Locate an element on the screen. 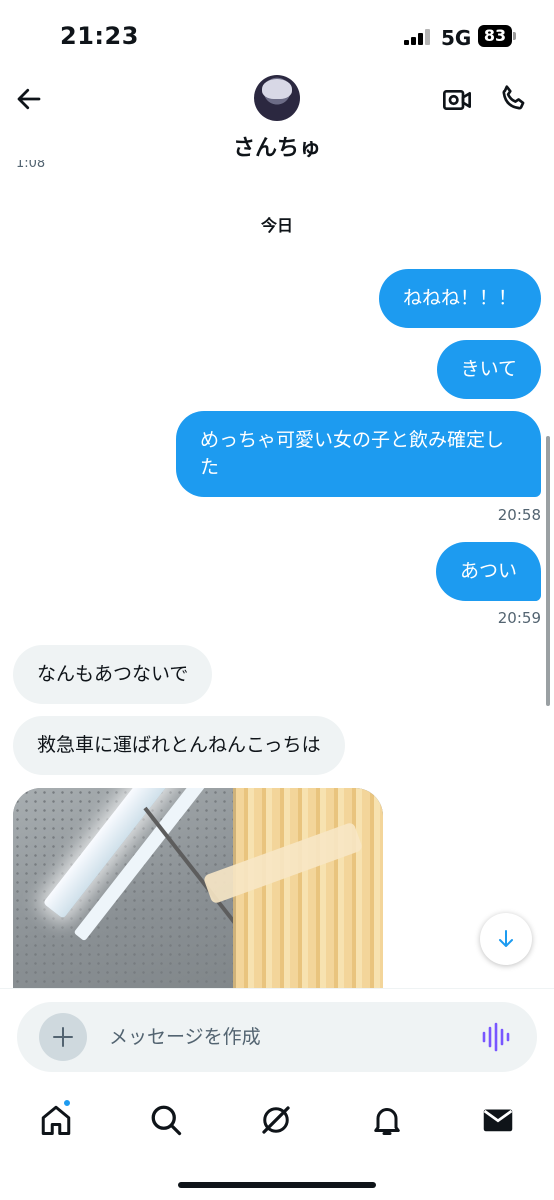 This screenshot has height=1200, width=554. signal-strength-icon is located at coordinates (419, 37).